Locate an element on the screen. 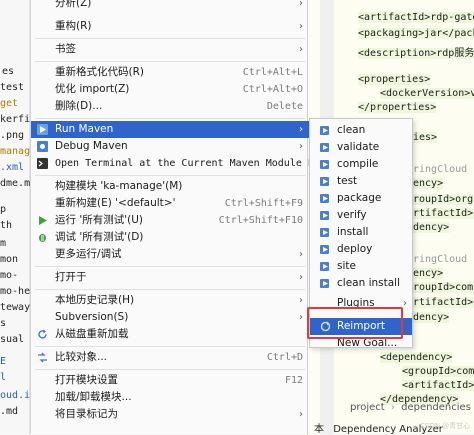 The width and height of the screenshot is (474, 435). tree-item: E is located at coordinates (3, 361).